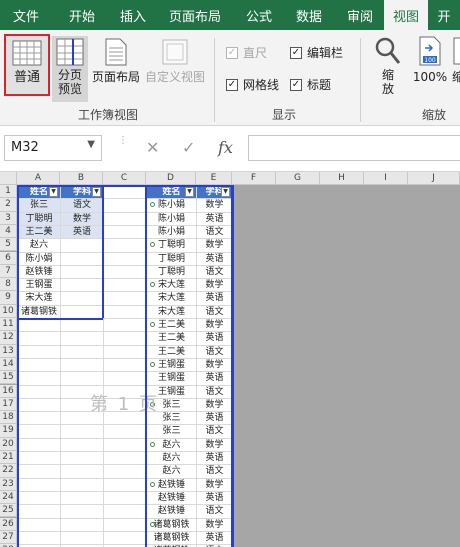 The image size is (460, 547). What do you see at coordinates (188, 147) in the screenshot?
I see `enter-check-icon: ✓` at bounding box center [188, 147].